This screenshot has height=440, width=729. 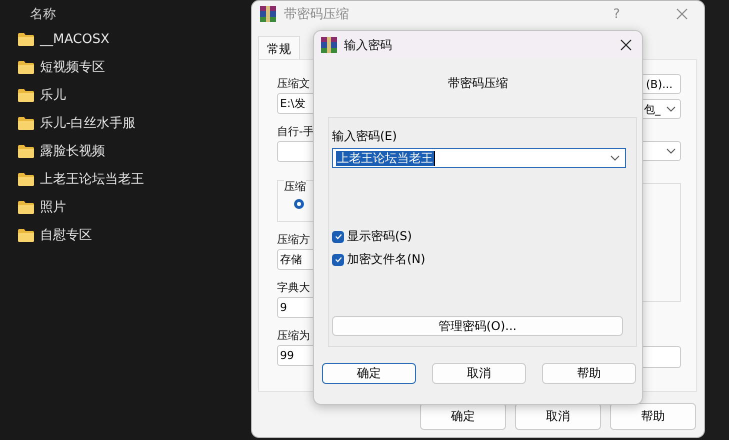 I want to click on column-header: 名称, so click(x=125, y=12).